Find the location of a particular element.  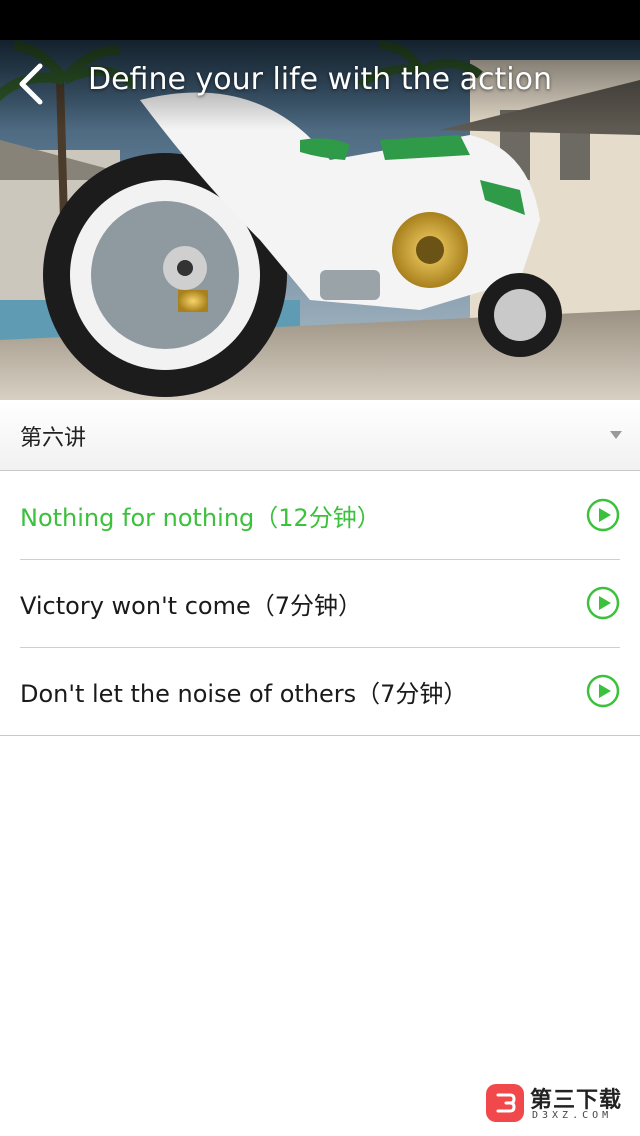

lesson-row: Don't let the noise of others（7分钟） is located at coordinates (320, 691).